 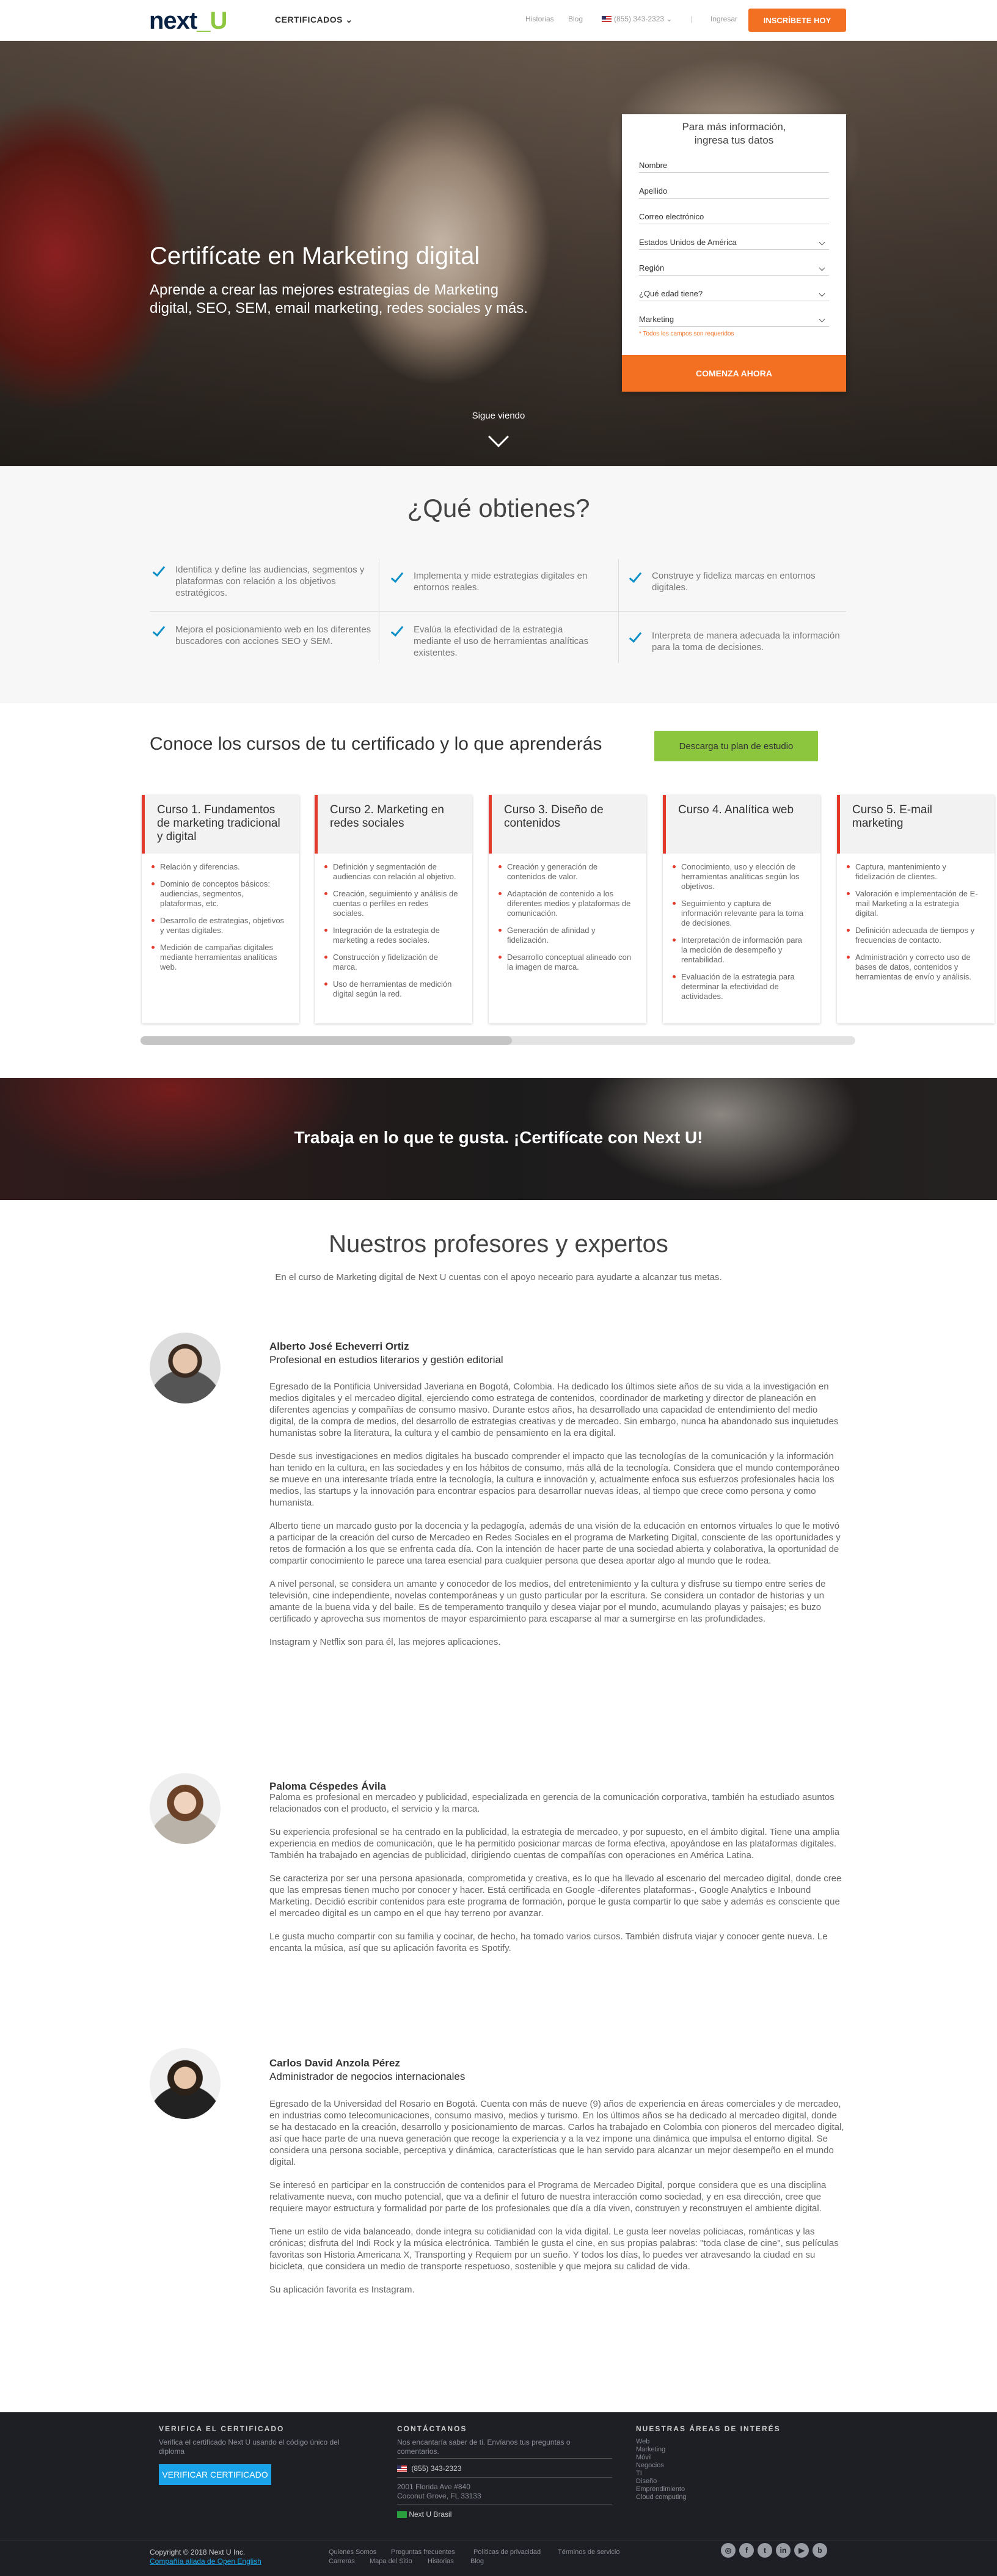 What do you see at coordinates (205, 2561) in the screenshot?
I see `open-english-link: Compañía aliada de Open English` at bounding box center [205, 2561].